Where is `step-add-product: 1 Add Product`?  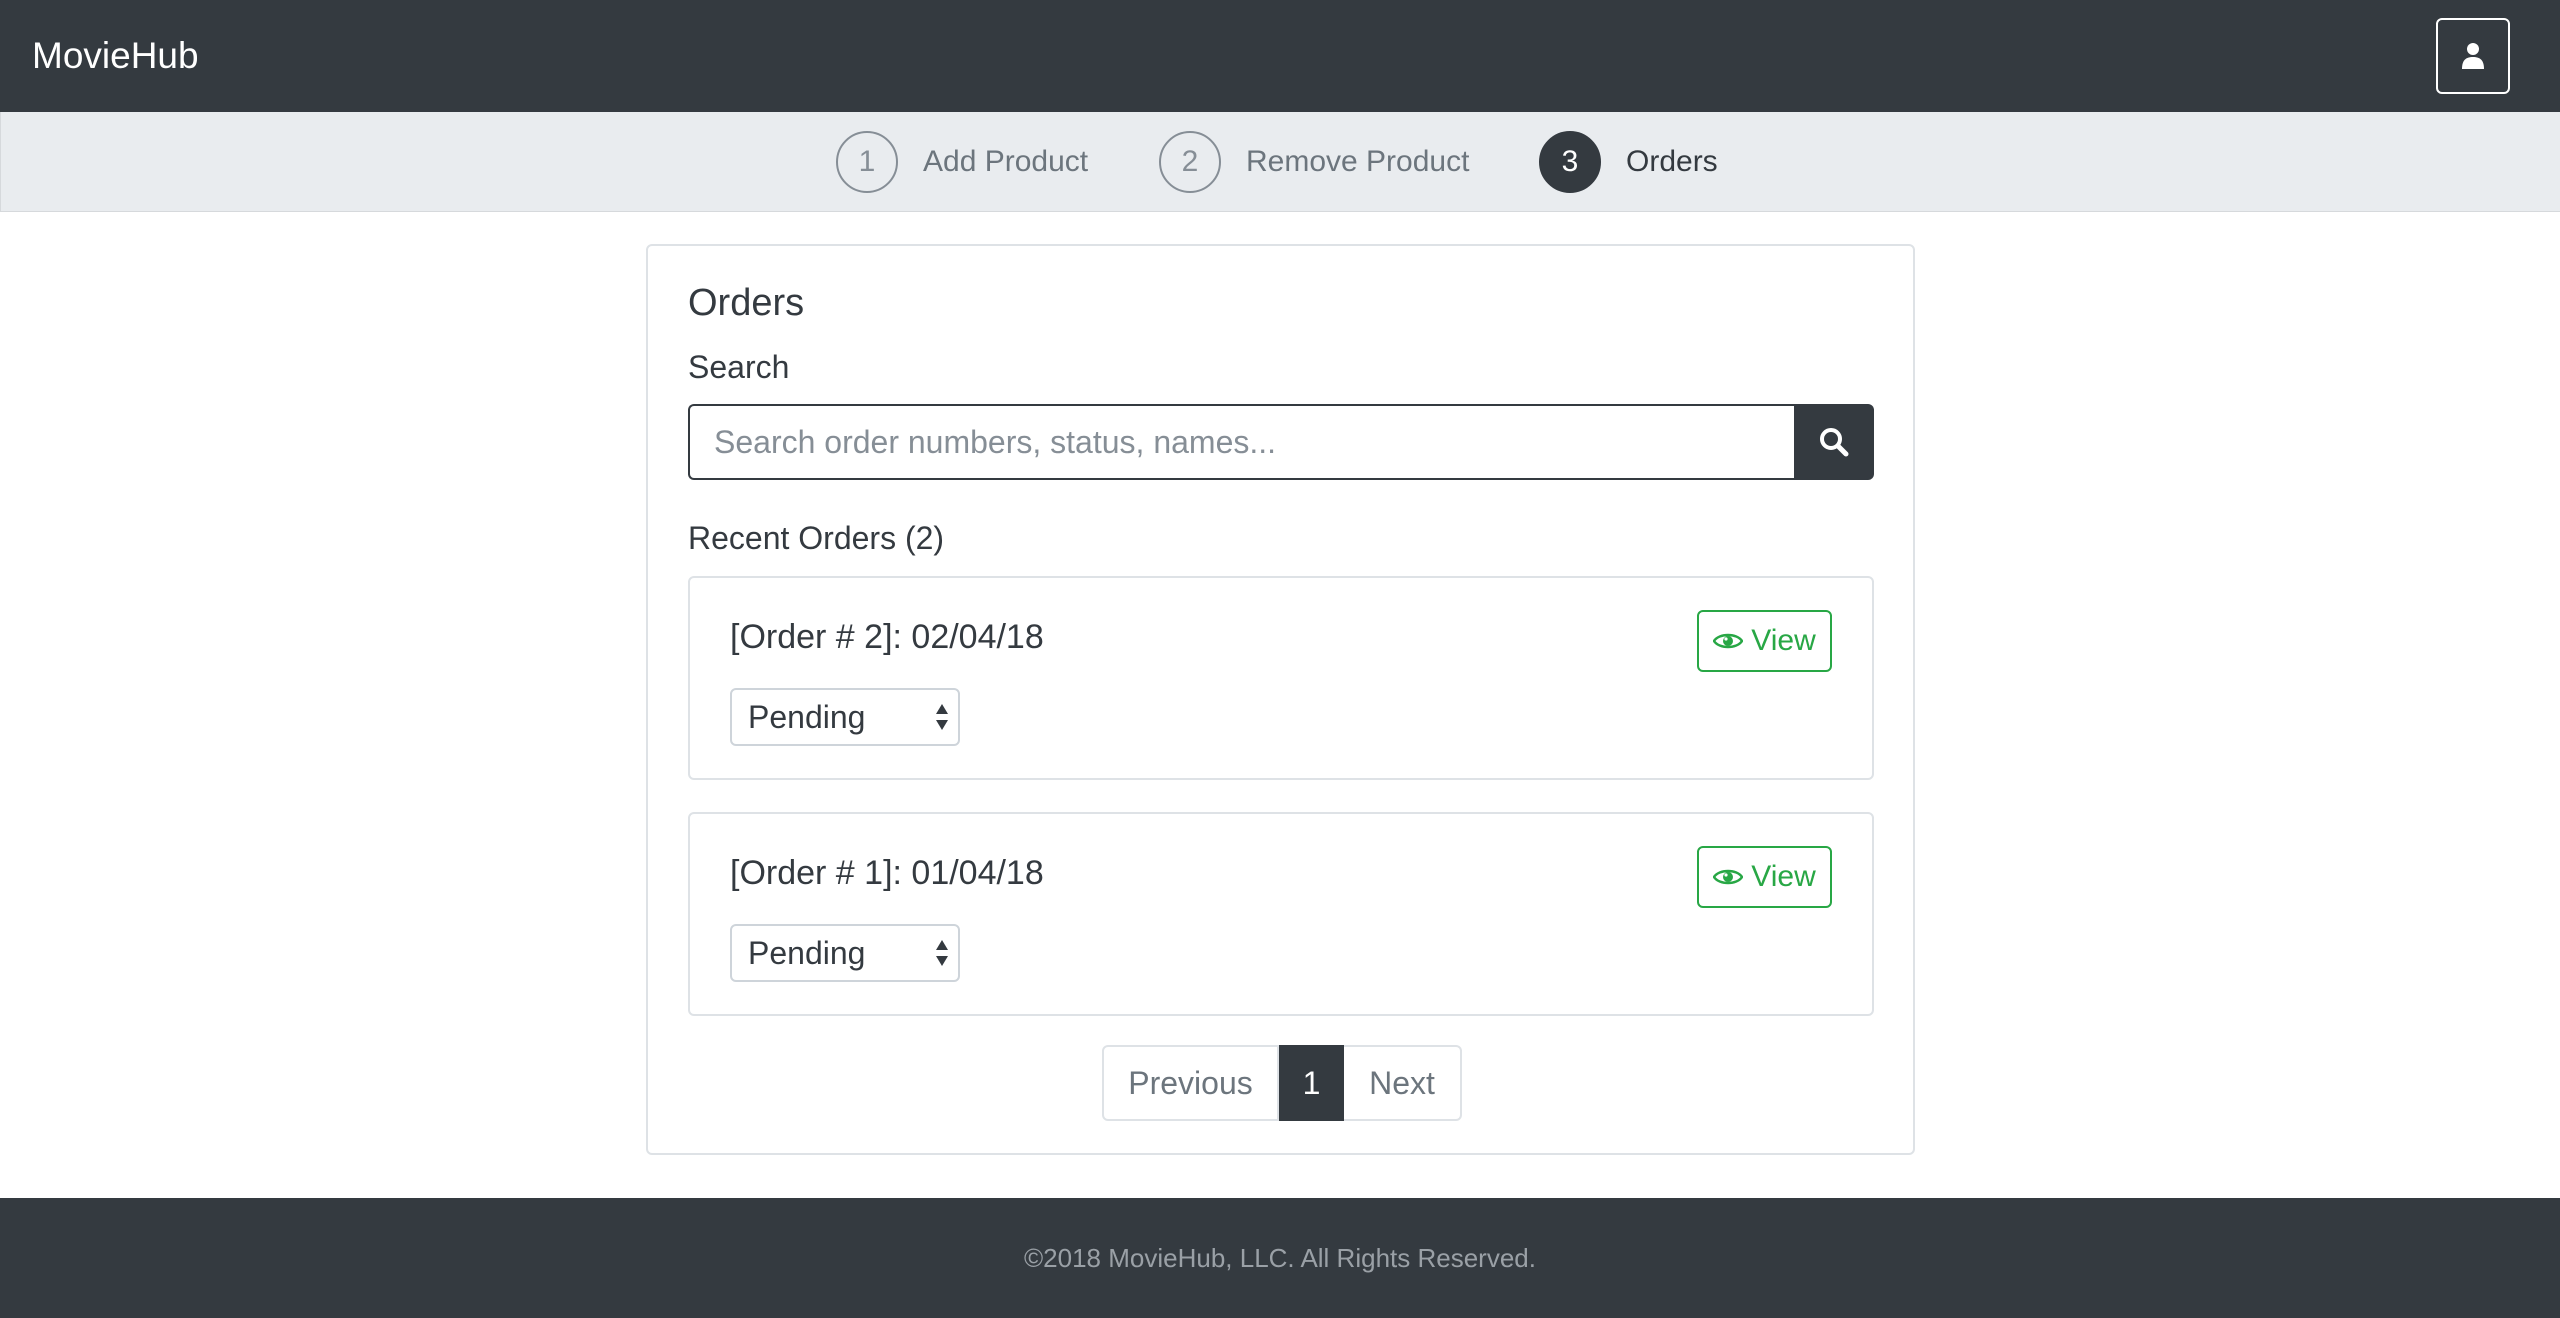 step-add-product: 1 Add Product is located at coordinates (962, 162).